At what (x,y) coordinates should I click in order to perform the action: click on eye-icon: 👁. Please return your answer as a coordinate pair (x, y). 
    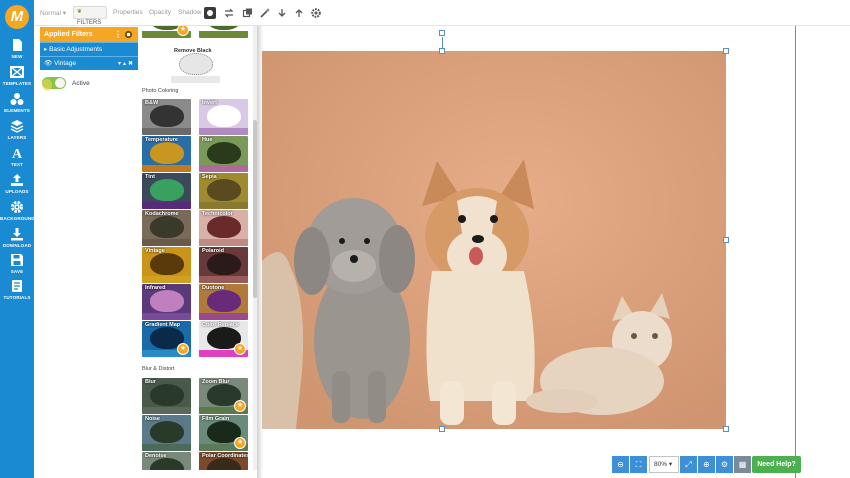
    Looking at the image, I should click on (48, 63).